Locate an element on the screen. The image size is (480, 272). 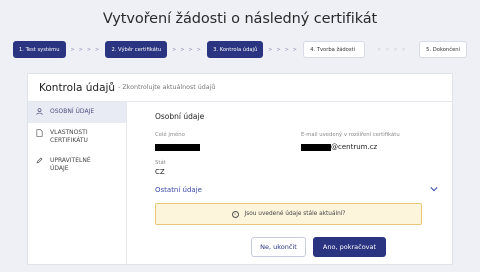
country-label: Stát is located at coordinates (160, 163).